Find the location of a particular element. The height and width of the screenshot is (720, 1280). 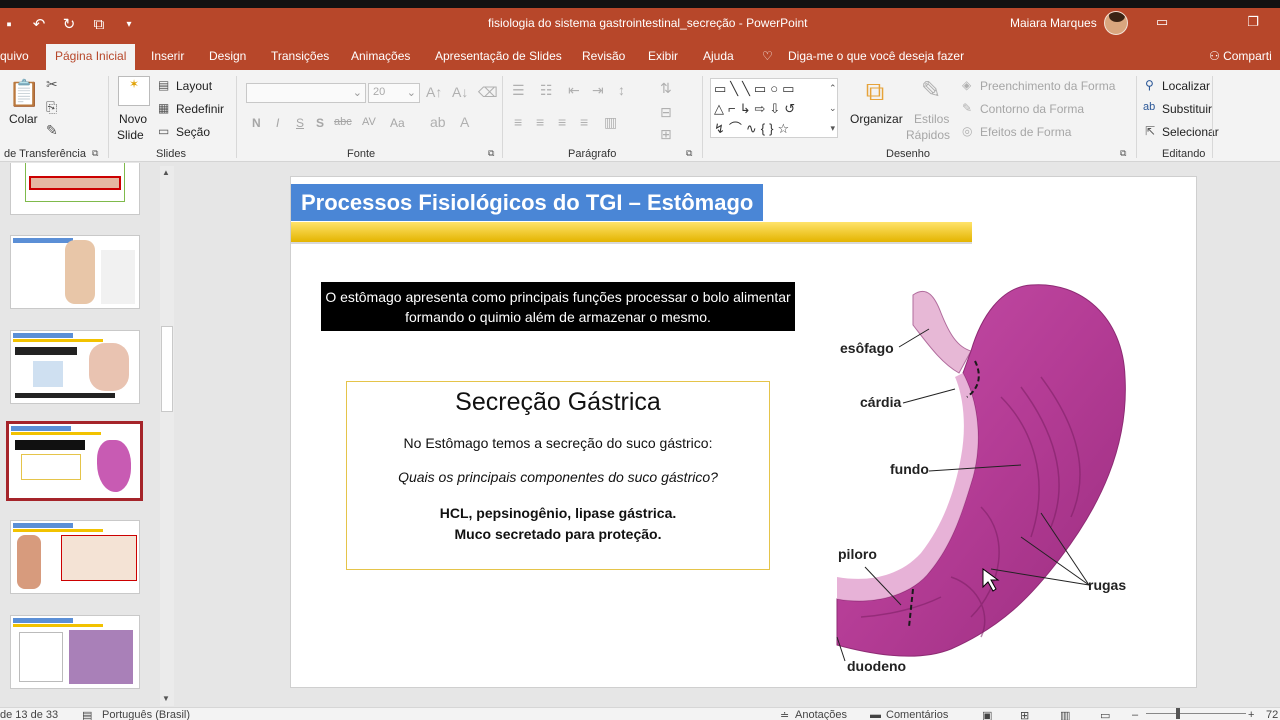

avatar is located at coordinates (1116, 23).